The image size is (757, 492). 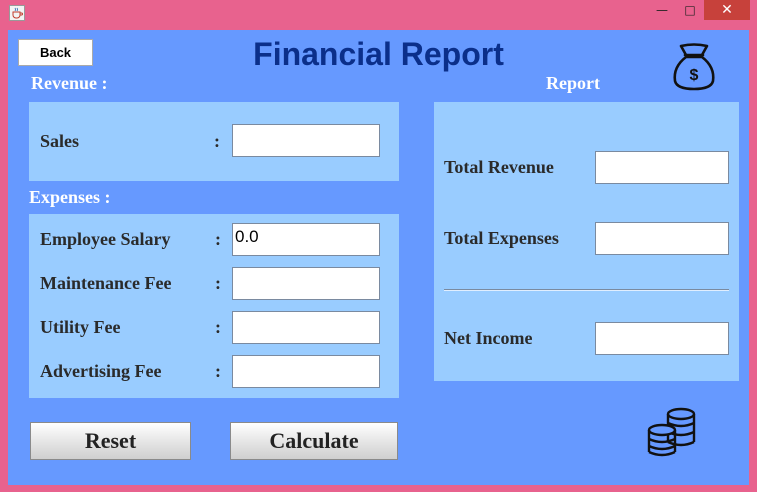 What do you see at coordinates (106, 283) in the screenshot?
I see `maintenance-fee-label: Maintenance Fee` at bounding box center [106, 283].